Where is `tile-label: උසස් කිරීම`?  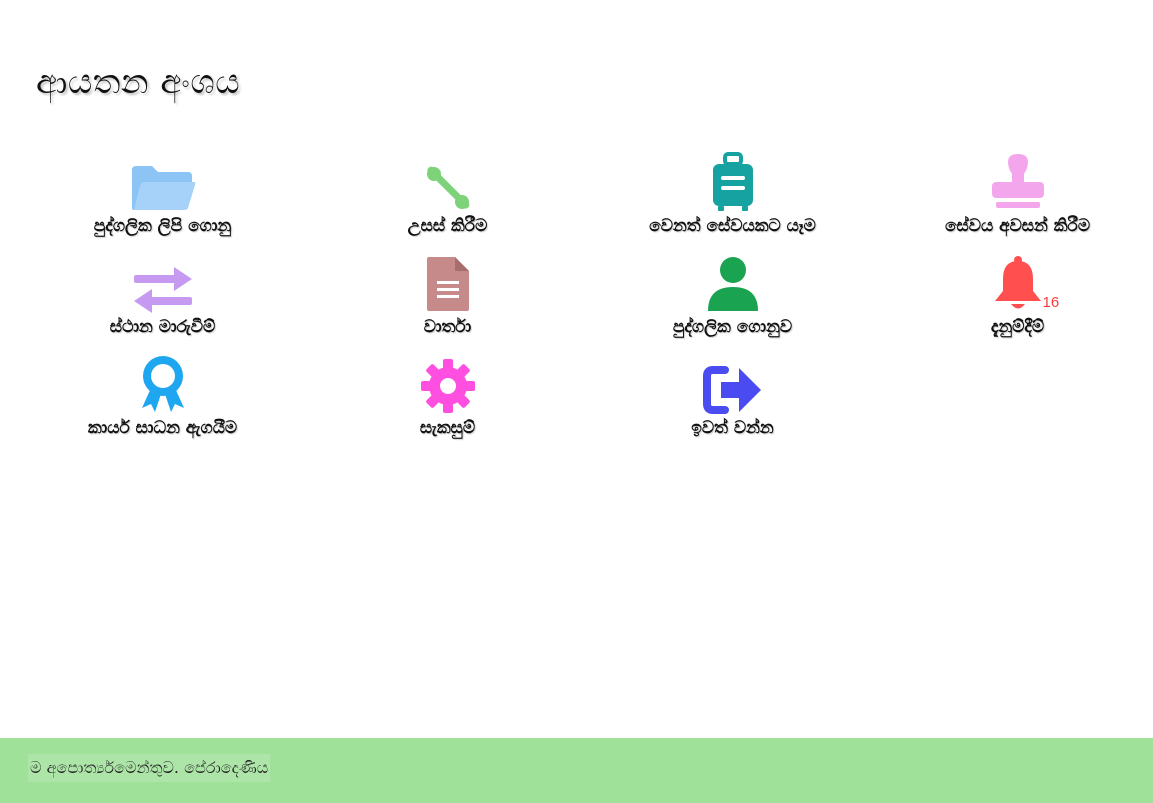
tile-label: උසස් කිරීම is located at coordinates (447, 226).